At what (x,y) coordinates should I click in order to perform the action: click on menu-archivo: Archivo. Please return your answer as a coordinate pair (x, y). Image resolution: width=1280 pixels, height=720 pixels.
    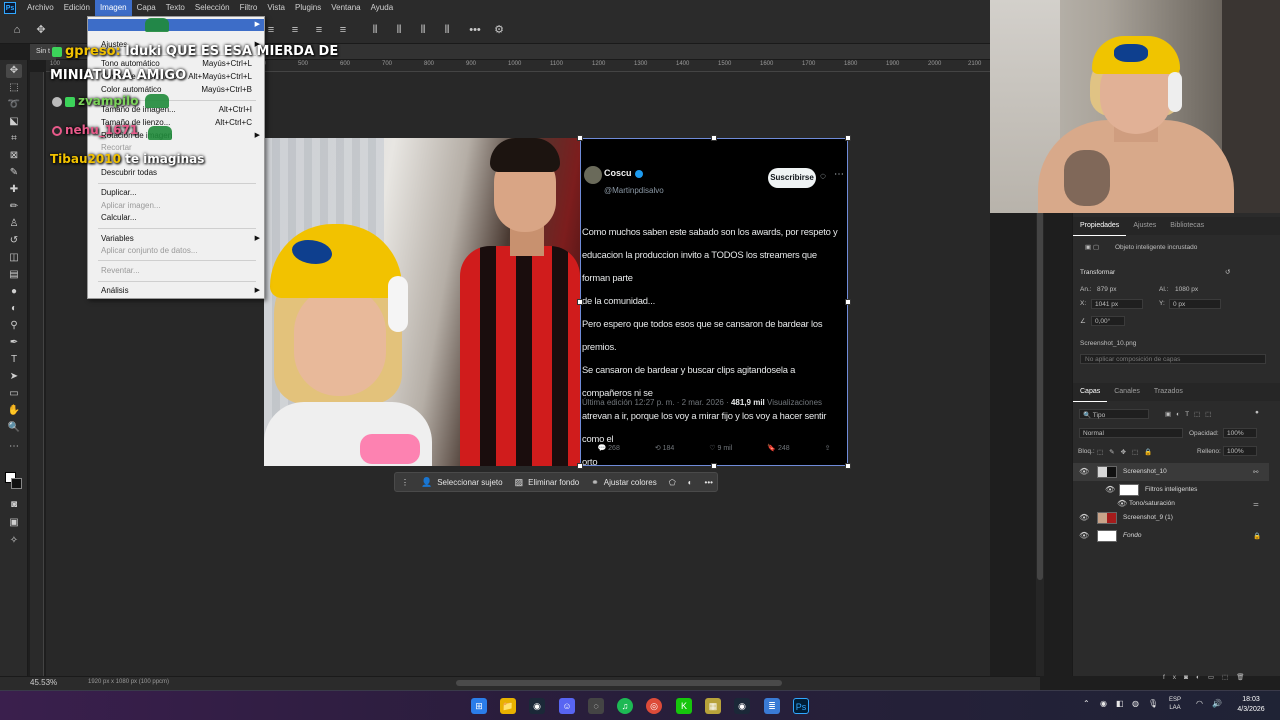
    Looking at the image, I should click on (40, 8).